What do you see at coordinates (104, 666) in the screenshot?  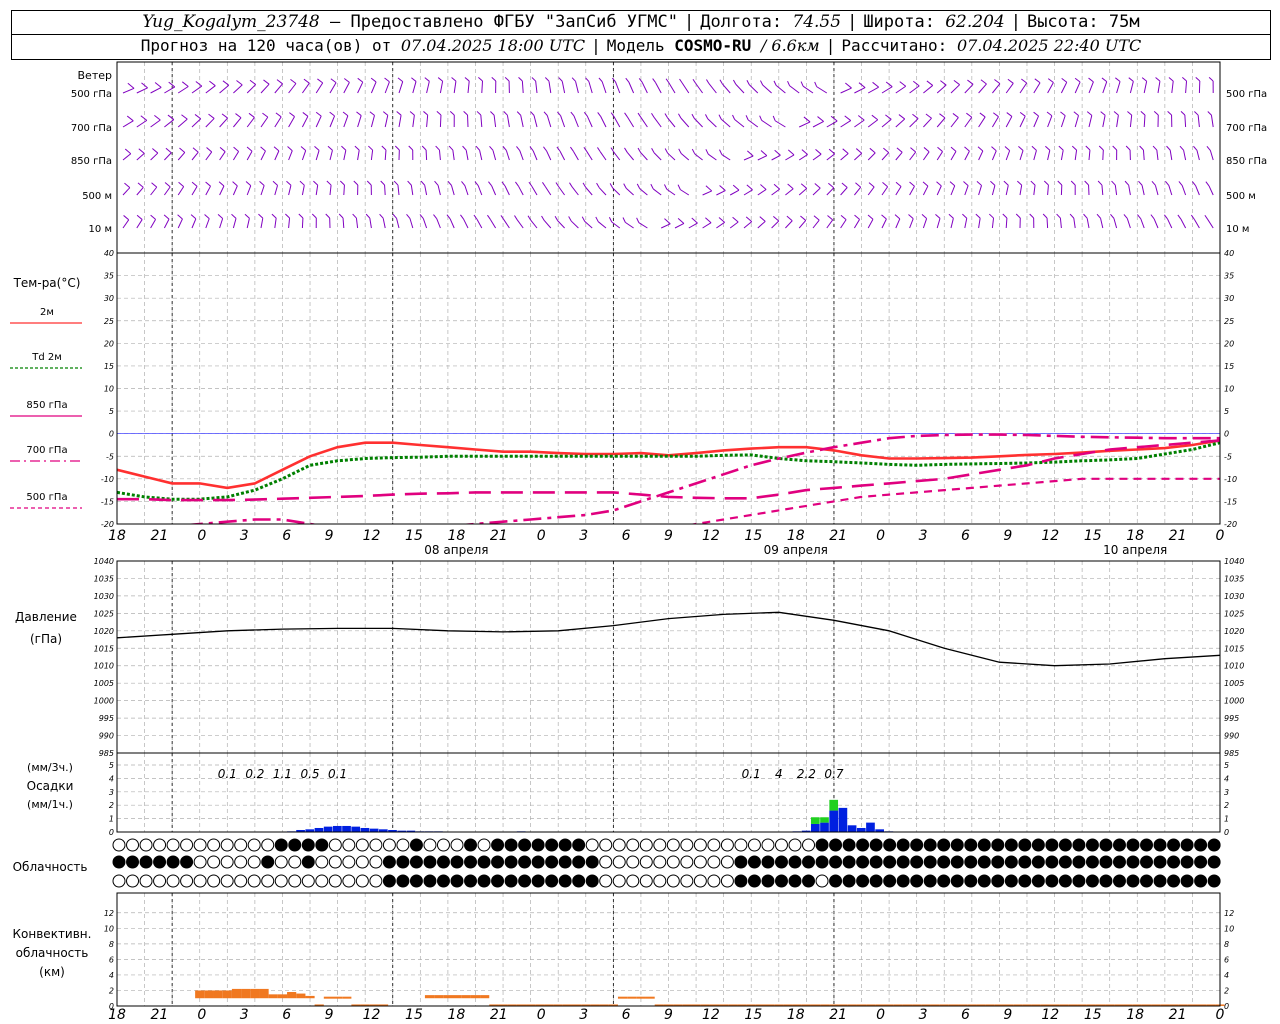 I see `y-tick-label-left: 1010` at bounding box center [104, 666].